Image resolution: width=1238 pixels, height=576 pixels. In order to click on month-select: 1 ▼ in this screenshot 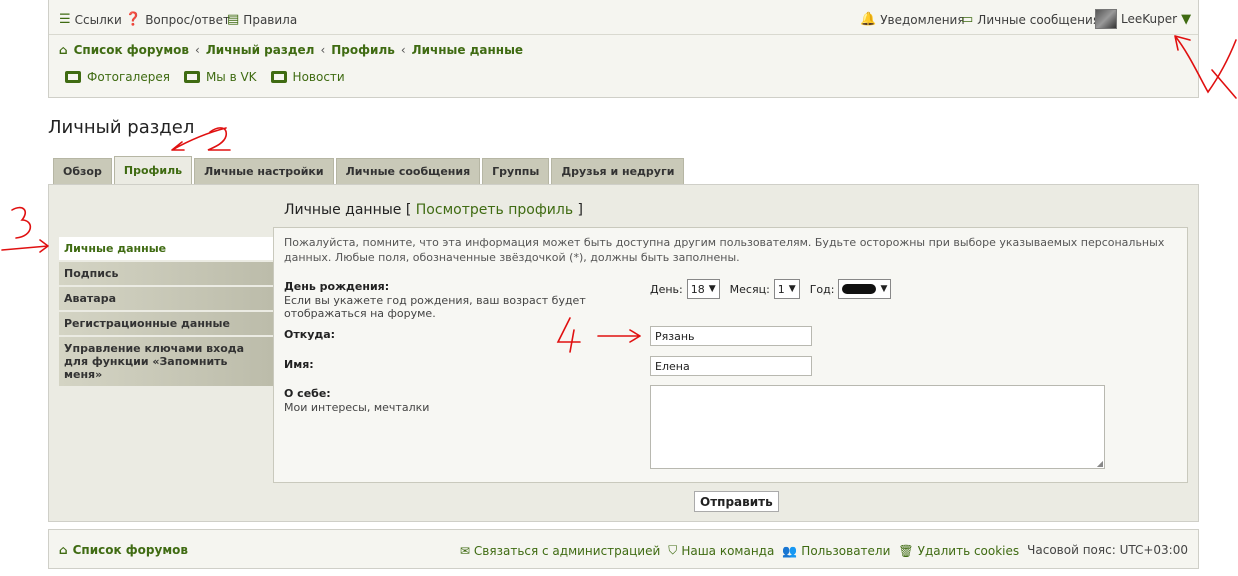, I will do `click(786, 289)`.